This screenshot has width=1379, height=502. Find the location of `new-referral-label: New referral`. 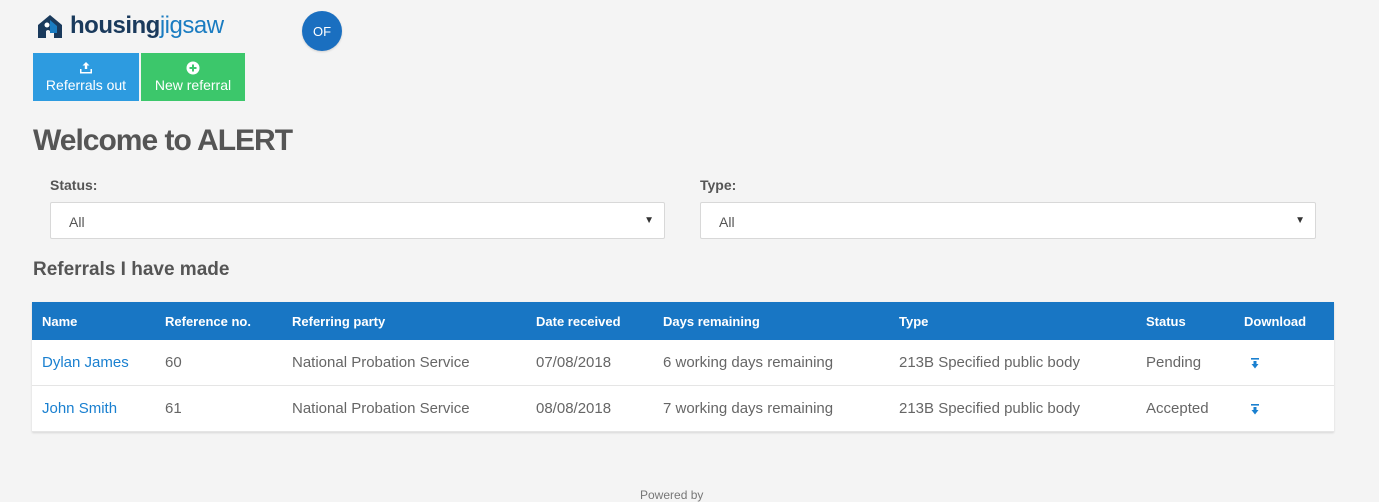

new-referral-label: New referral is located at coordinates (193, 85).